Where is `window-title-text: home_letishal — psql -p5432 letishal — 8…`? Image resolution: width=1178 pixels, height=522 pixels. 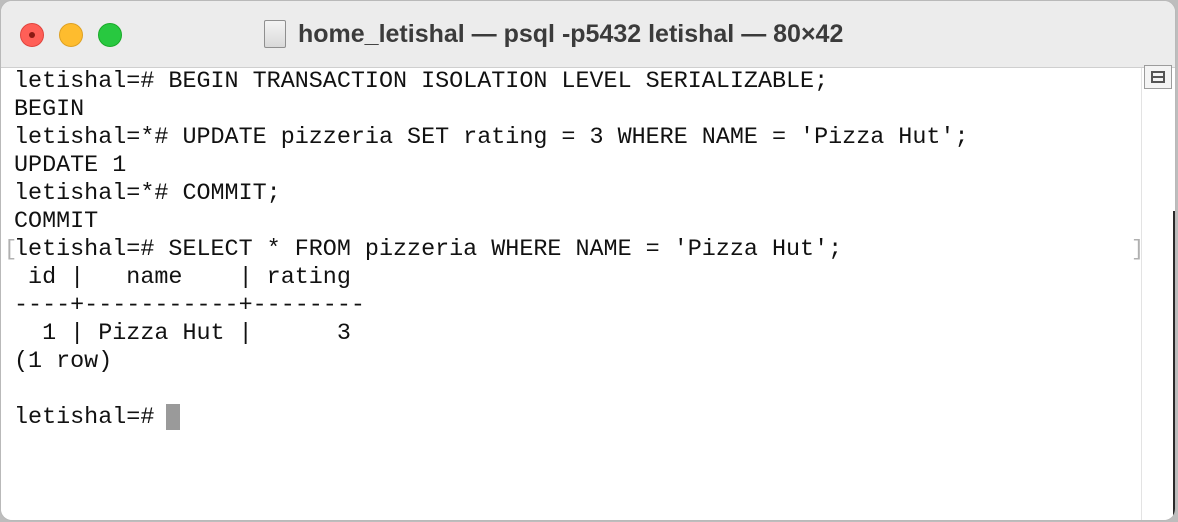 window-title-text: home_letishal — psql -p5432 letishal — 8… is located at coordinates (571, 33).